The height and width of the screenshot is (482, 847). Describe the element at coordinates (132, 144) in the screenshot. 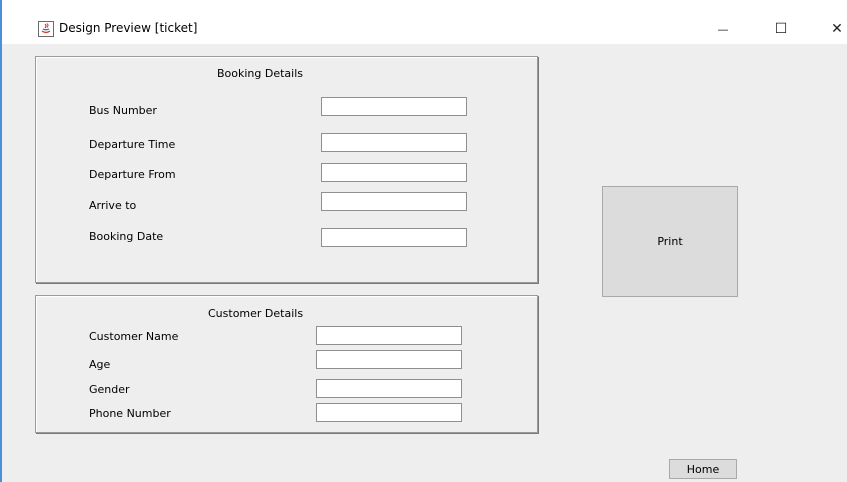

I see `departure-time-label: Departure Time` at that location.